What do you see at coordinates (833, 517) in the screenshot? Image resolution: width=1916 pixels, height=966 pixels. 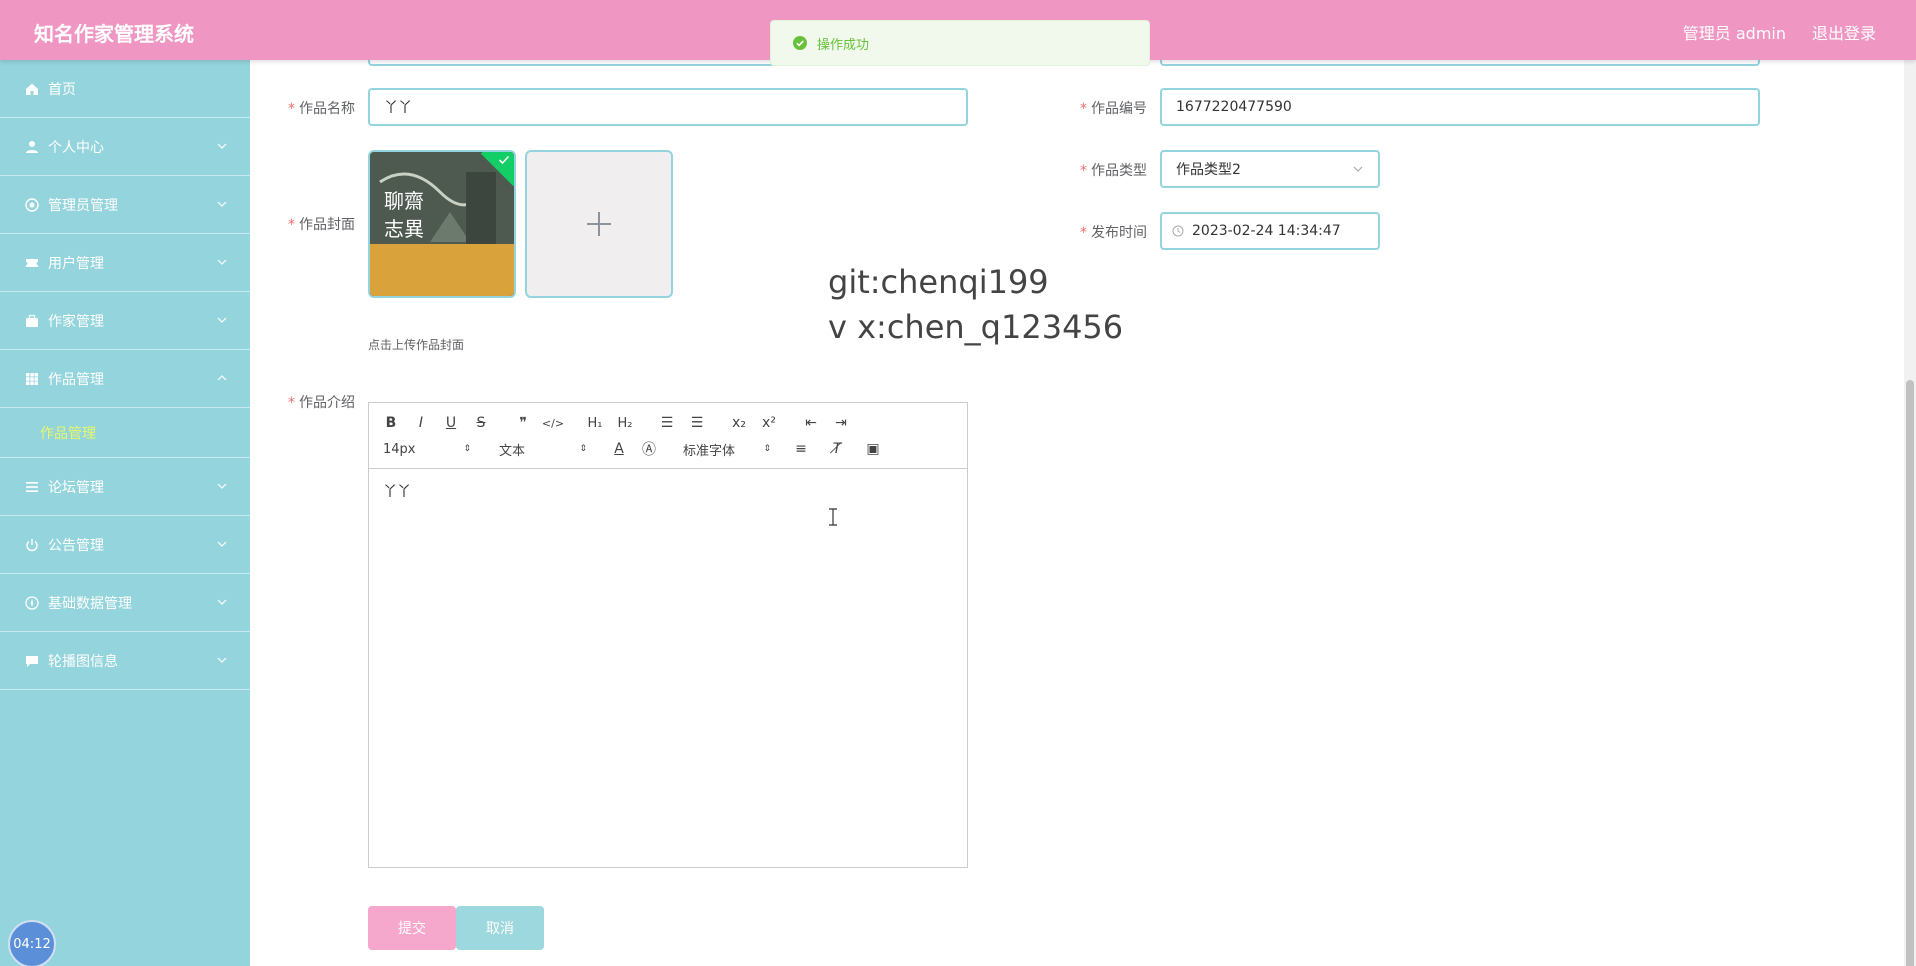 I see `text-cursor-icon` at bounding box center [833, 517].